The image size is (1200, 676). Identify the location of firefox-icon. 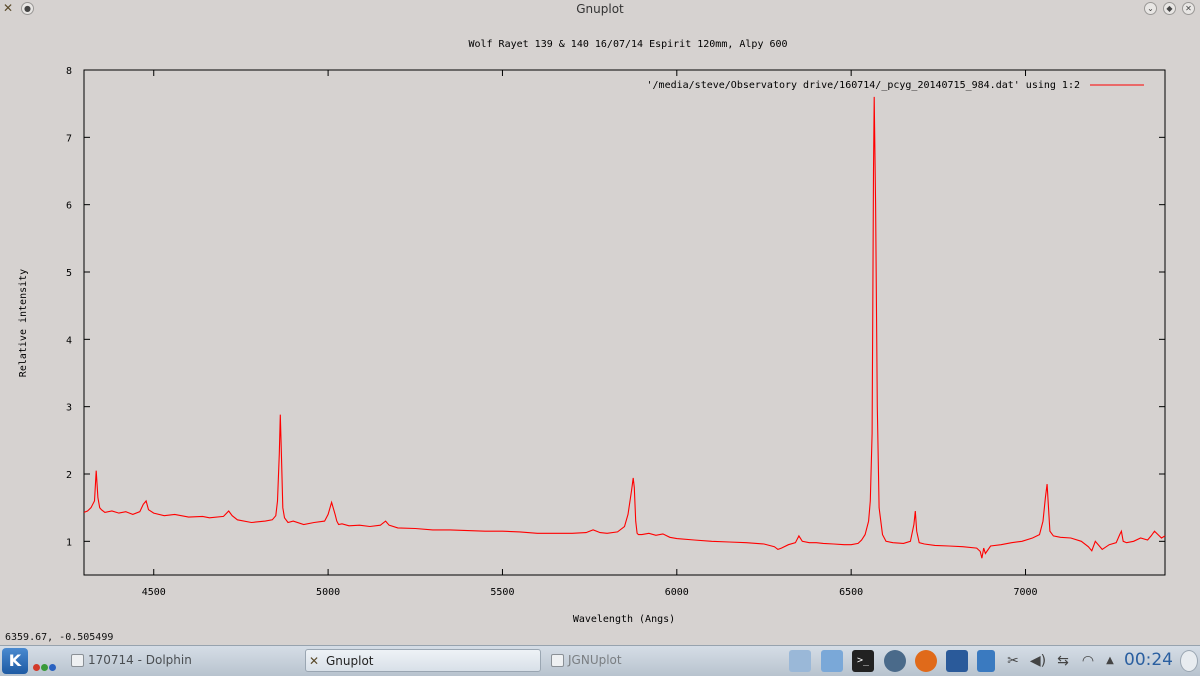
(926, 661).